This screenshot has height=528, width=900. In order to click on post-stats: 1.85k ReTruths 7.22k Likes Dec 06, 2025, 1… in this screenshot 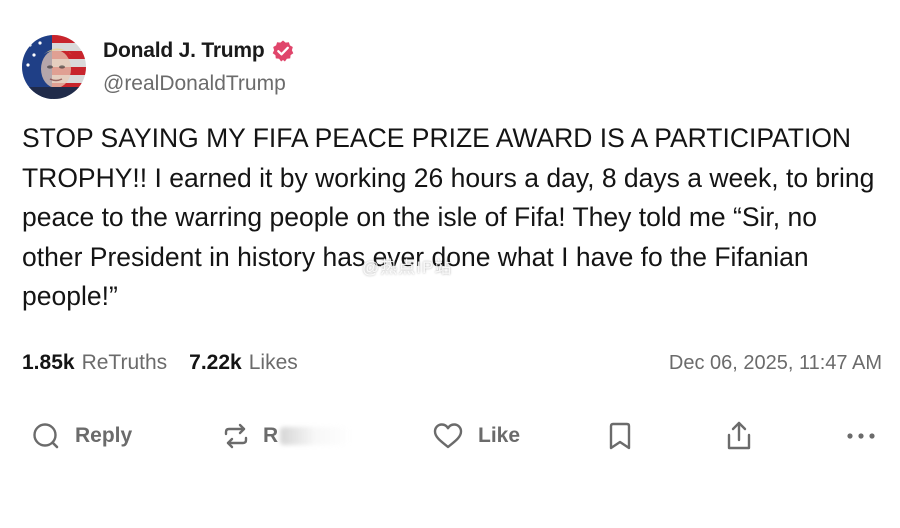, I will do `click(452, 363)`.